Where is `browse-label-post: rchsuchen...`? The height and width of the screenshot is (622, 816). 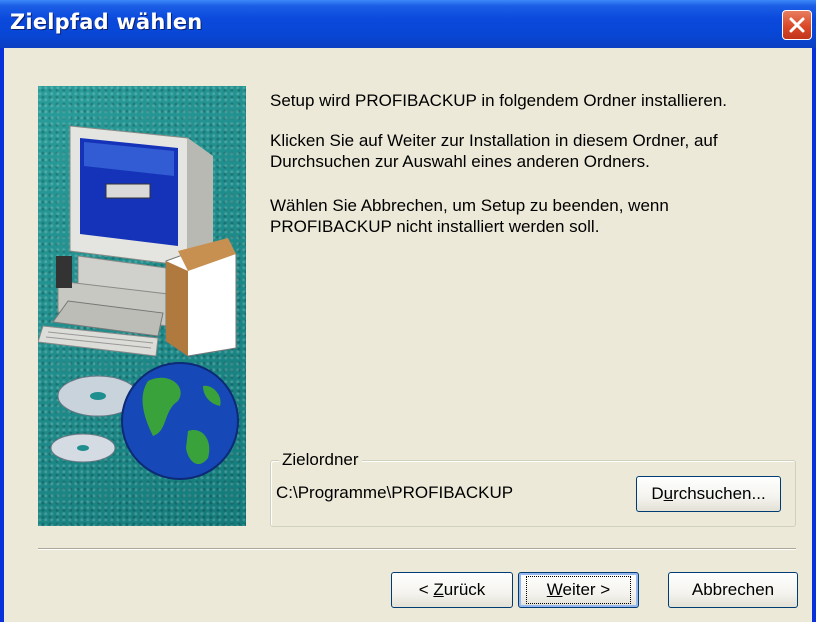 browse-label-post: rchsuchen... is located at coordinates (719, 493).